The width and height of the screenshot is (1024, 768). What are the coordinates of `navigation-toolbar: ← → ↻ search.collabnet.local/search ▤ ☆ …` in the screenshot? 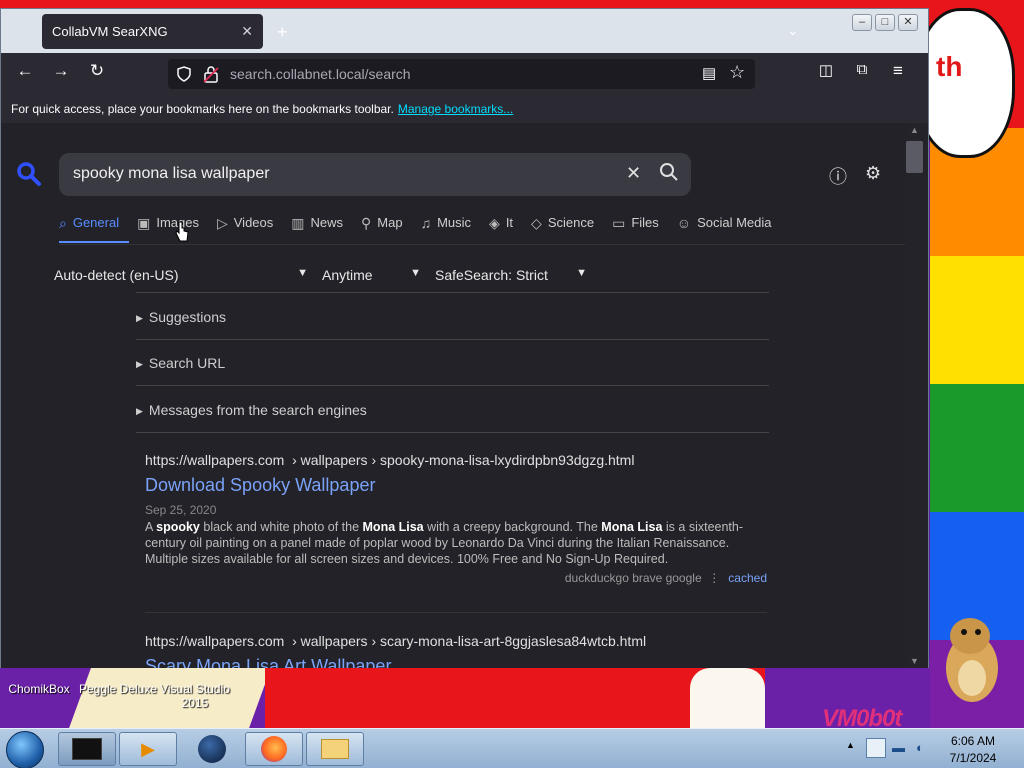 It's located at (464, 74).